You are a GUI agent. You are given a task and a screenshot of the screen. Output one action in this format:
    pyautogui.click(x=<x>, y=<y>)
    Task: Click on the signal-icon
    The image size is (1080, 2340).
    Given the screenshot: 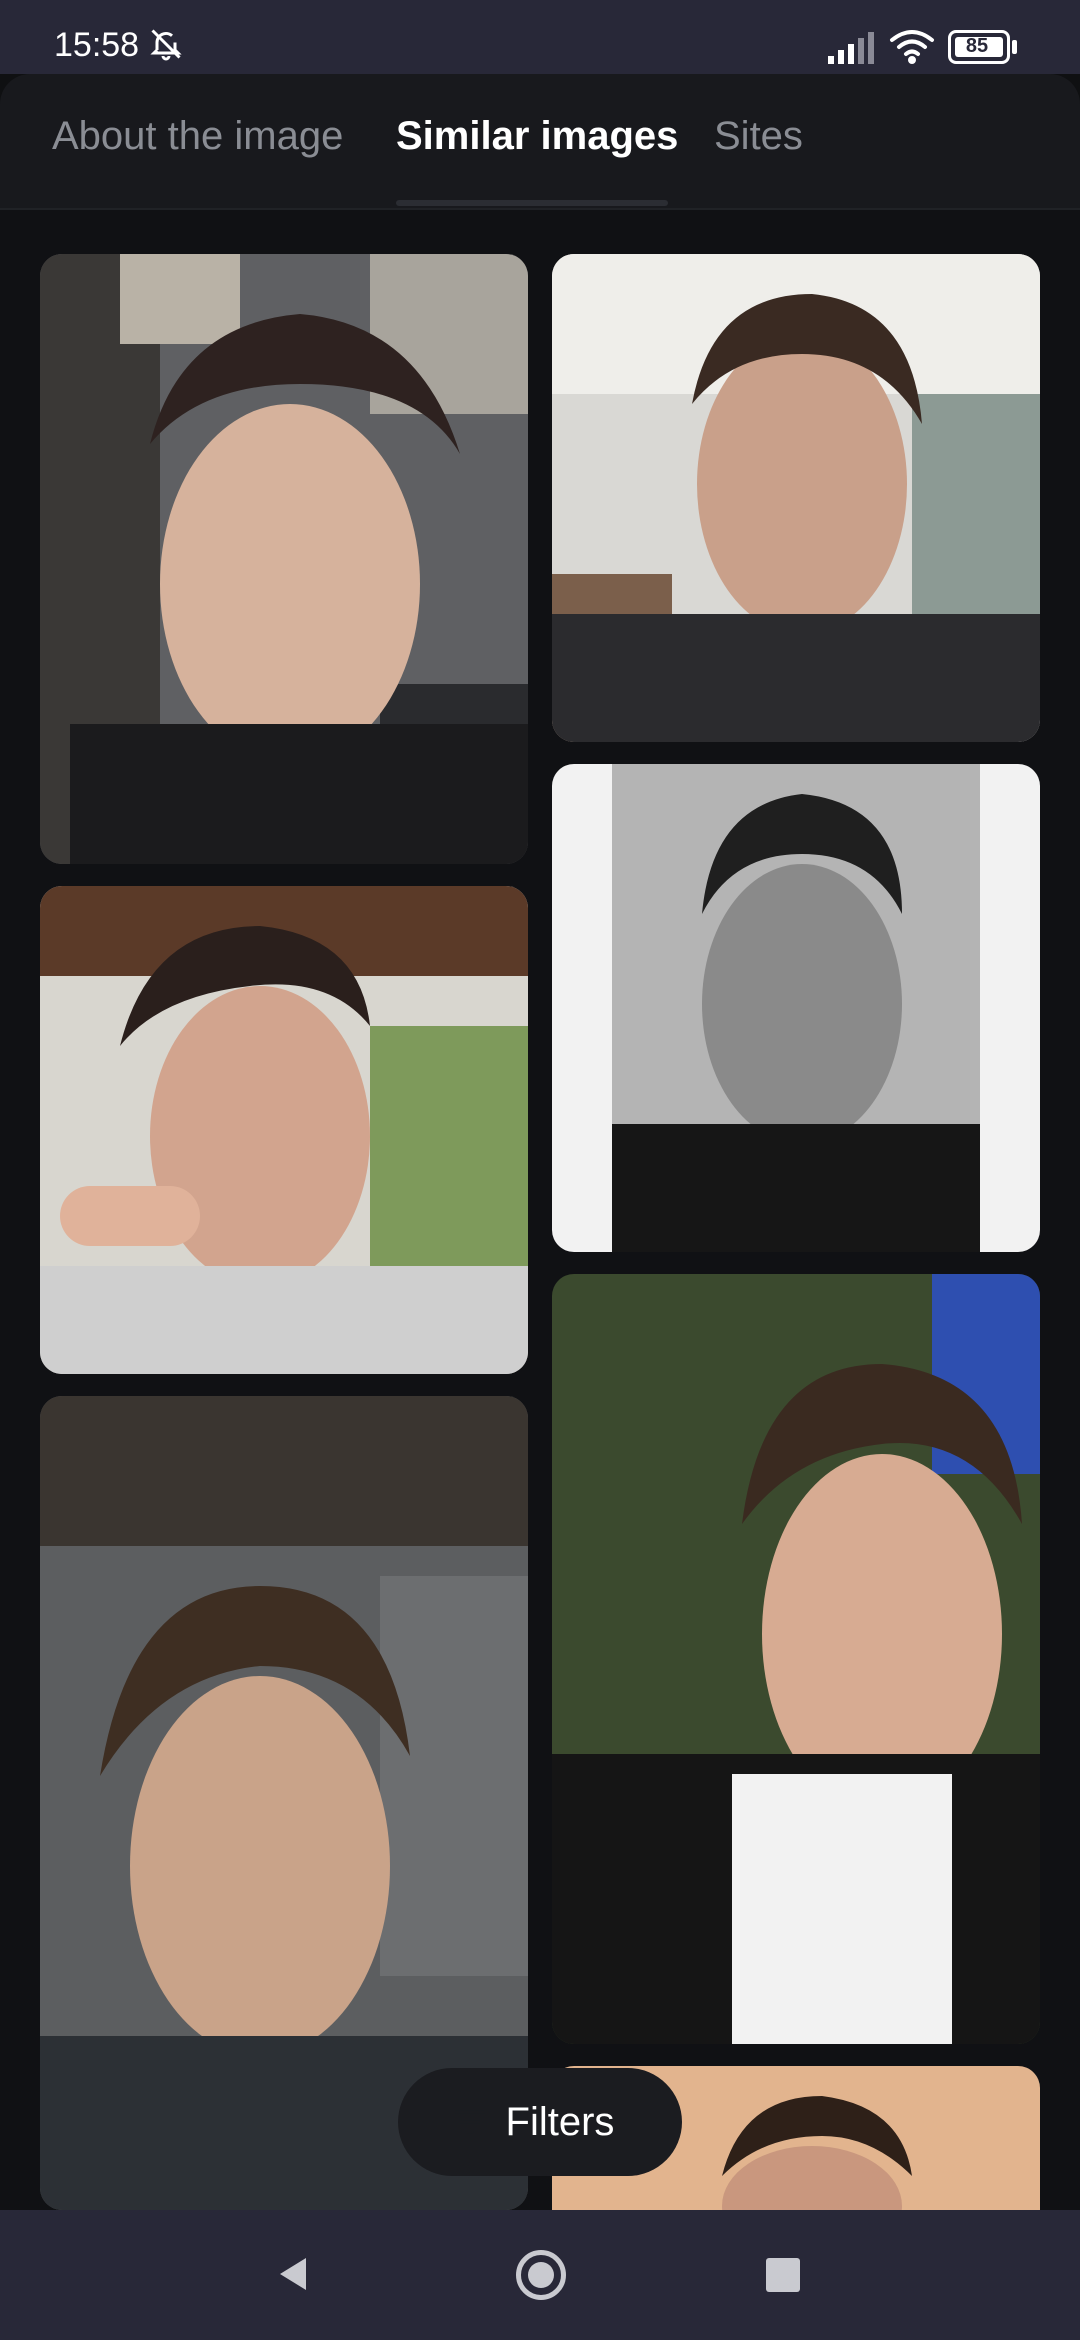 What is the action you would take?
    pyautogui.click(x=851, y=48)
    